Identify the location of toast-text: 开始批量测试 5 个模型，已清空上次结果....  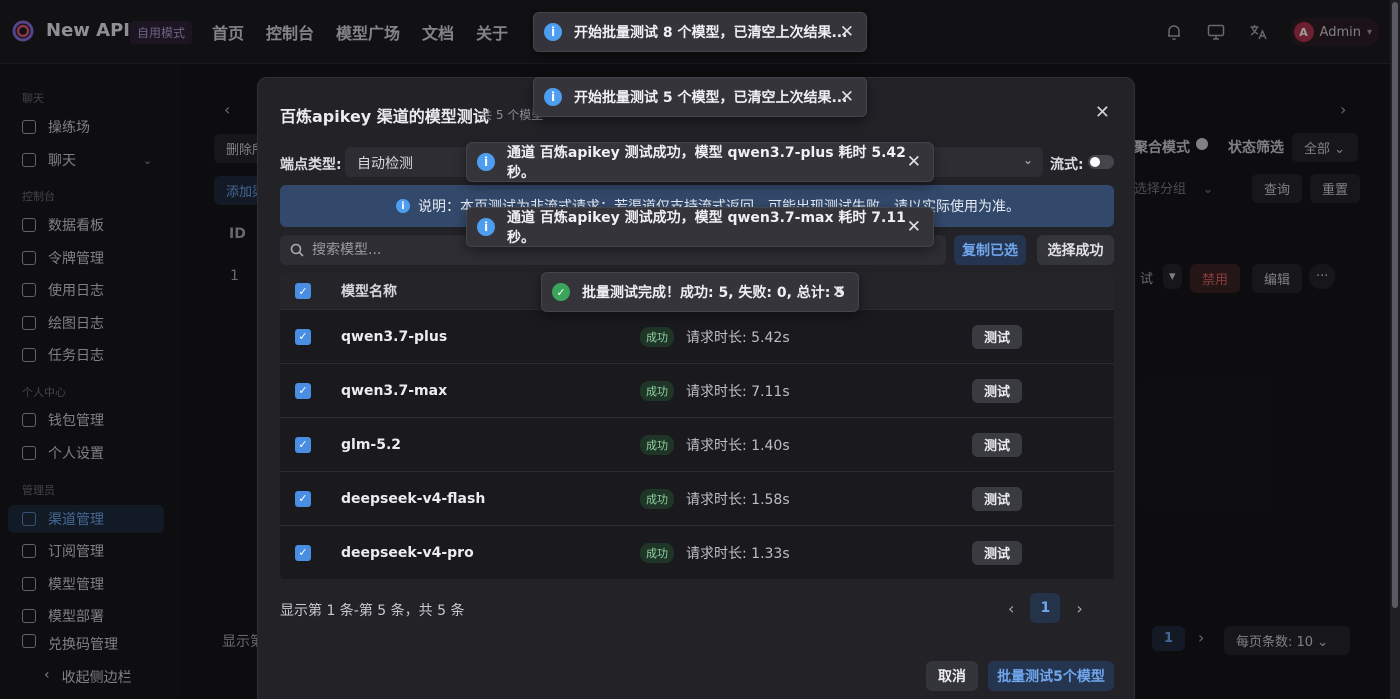
(711, 98).